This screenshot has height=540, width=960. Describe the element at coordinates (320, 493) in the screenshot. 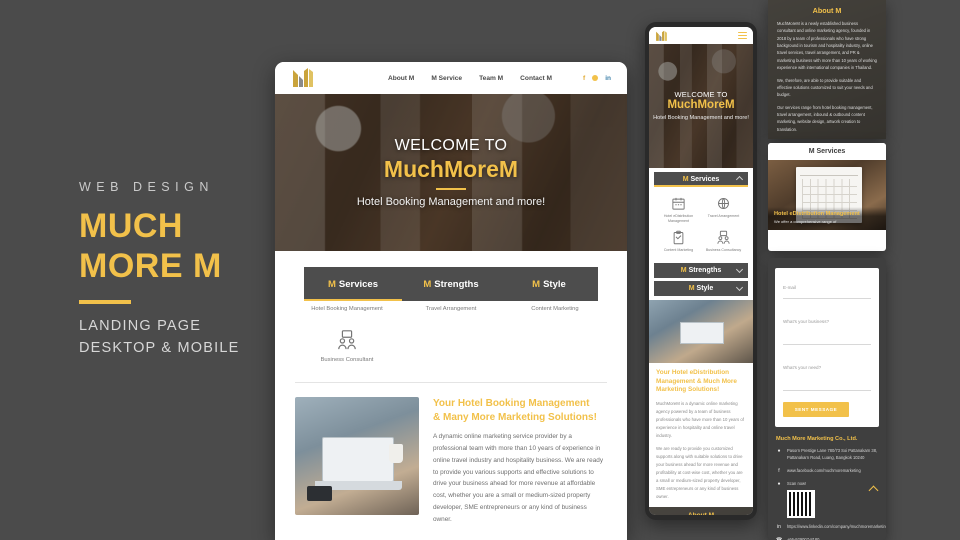

I see `phone-shape` at that location.